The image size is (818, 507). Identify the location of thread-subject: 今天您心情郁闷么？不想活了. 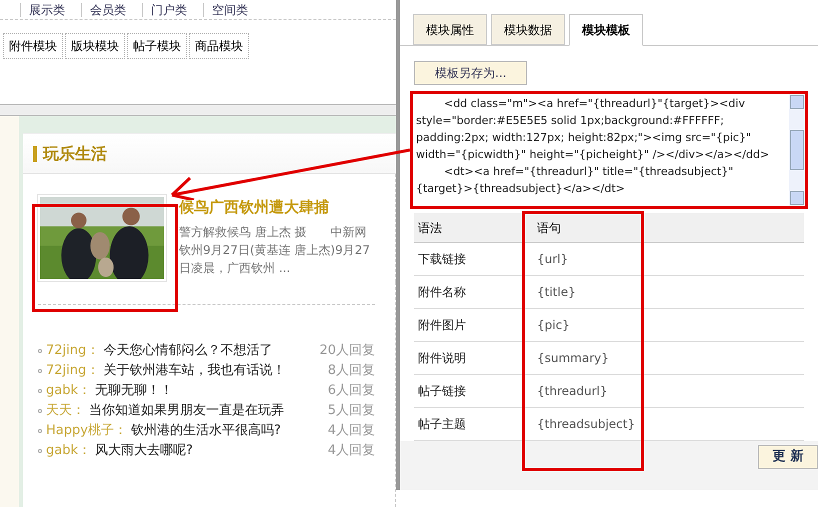
(209, 351).